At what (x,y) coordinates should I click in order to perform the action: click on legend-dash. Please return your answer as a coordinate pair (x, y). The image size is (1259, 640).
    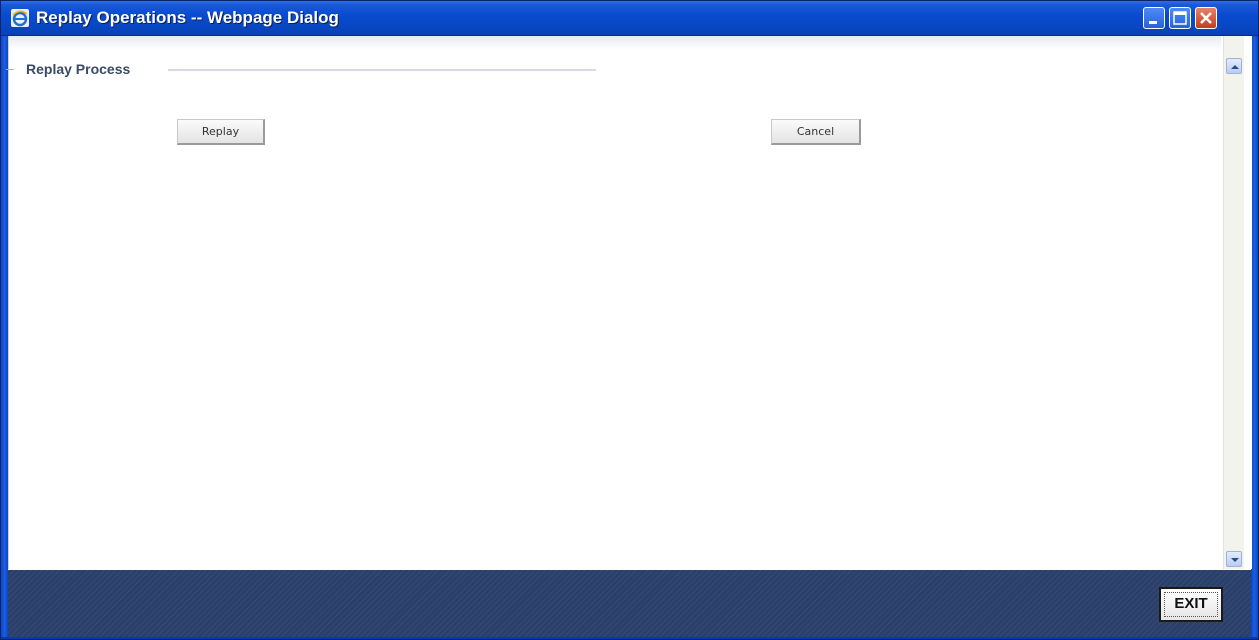
    Looking at the image, I should click on (10, 69).